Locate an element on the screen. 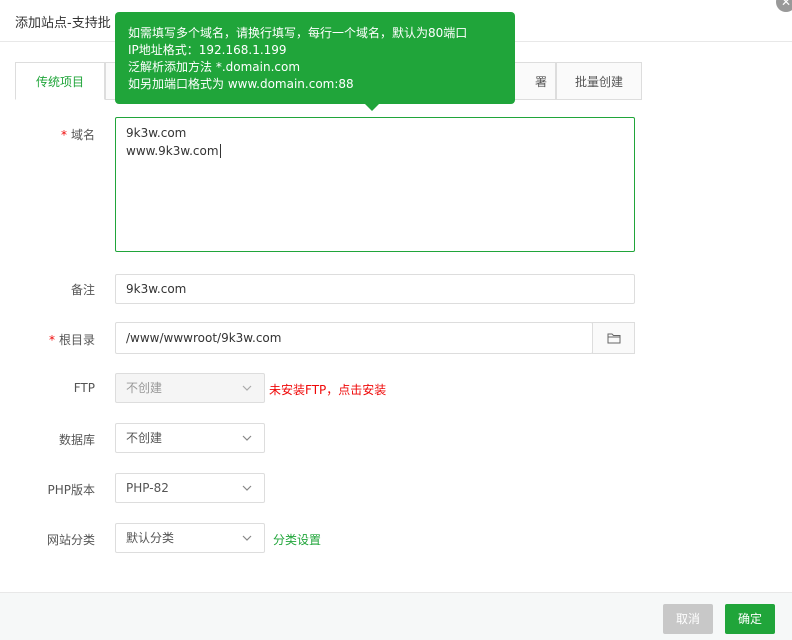 Image resolution: width=792 pixels, height=640 pixels. folder-picker-button is located at coordinates (613, 338).